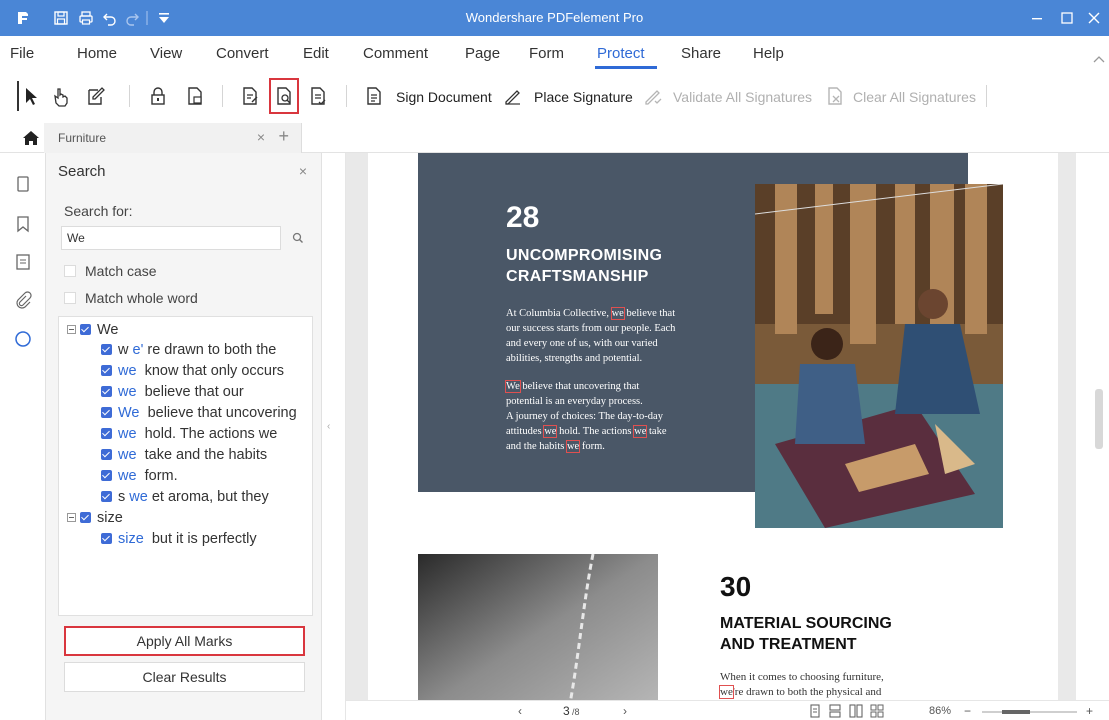 The image size is (1109, 720). What do you see at coordinates (261, 137) in the screenshot?
I see `close-tab-button: ×` at bounding box center [261, 137].